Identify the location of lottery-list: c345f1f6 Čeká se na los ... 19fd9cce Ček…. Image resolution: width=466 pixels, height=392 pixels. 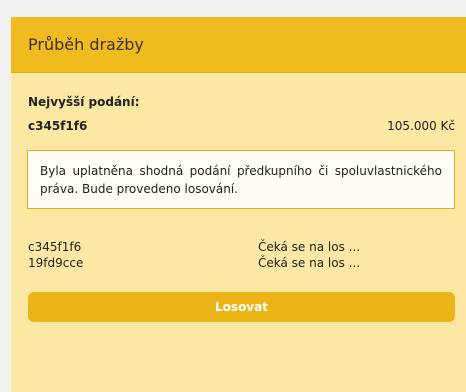
(241, 255).